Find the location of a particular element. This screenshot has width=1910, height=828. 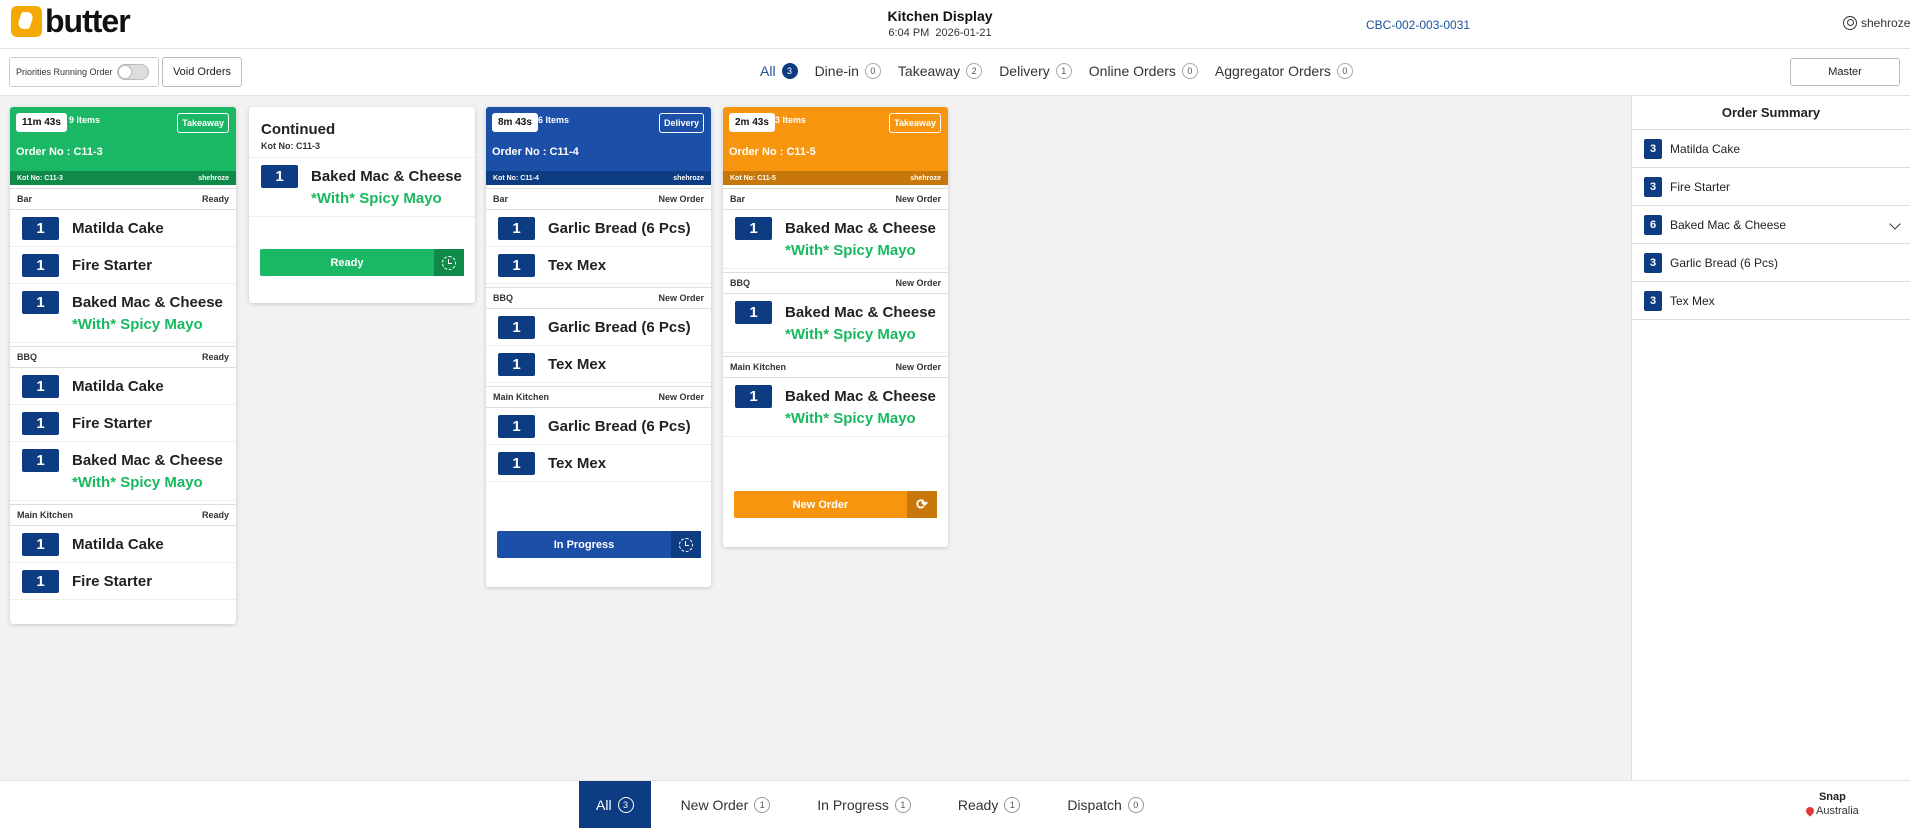

status-tab-all: All 3 is located at coordinates (615, 804).